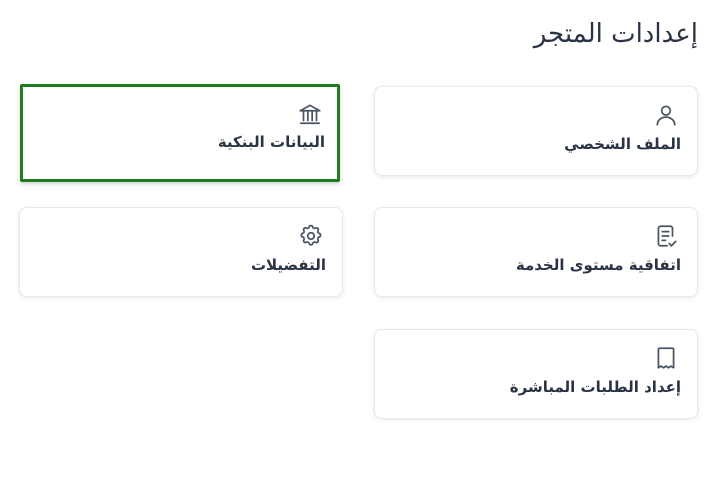 This screenshot has height=481, width=726. What do you see at coordinates (180, 133) in the screenshot?
I see `bank-details-card: البيانات البنكية` at bounding box center [180, 133].